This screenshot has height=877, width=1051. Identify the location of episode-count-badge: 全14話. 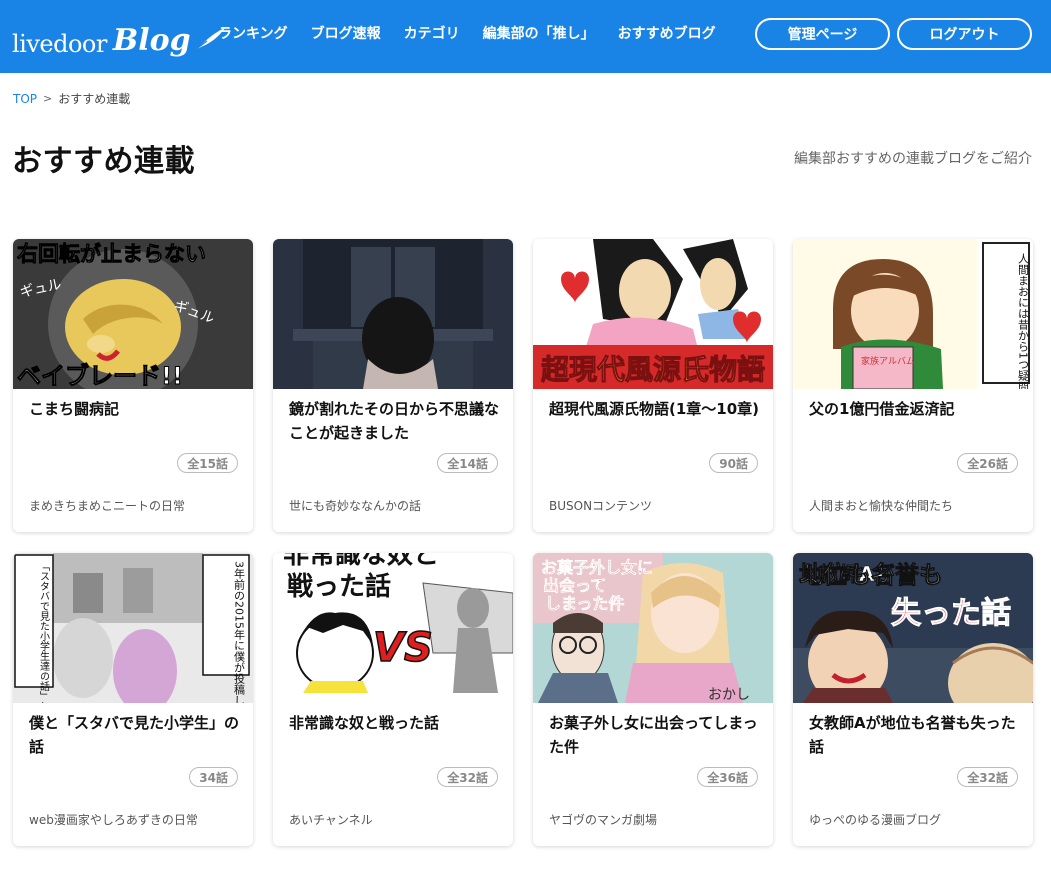
(467, 463).